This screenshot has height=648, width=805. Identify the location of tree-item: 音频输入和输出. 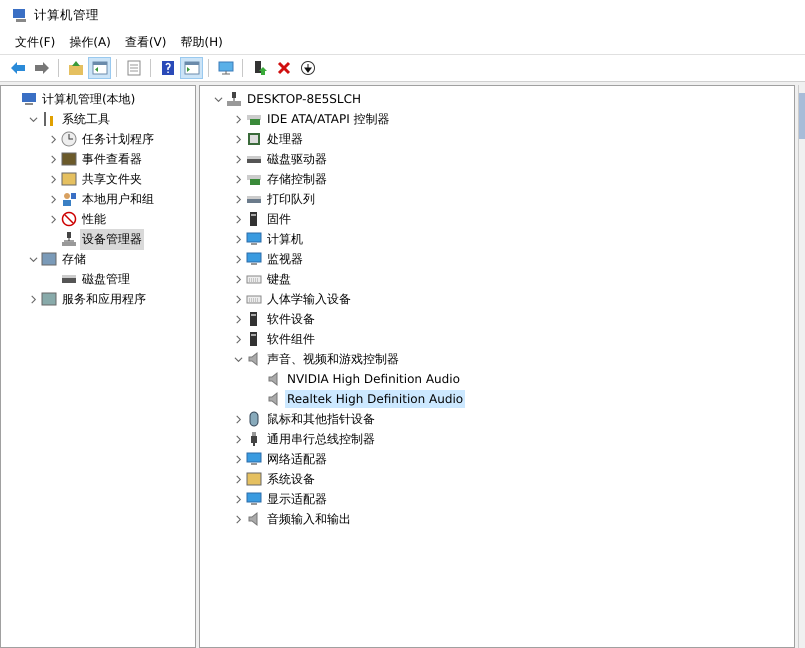
(309, 519).